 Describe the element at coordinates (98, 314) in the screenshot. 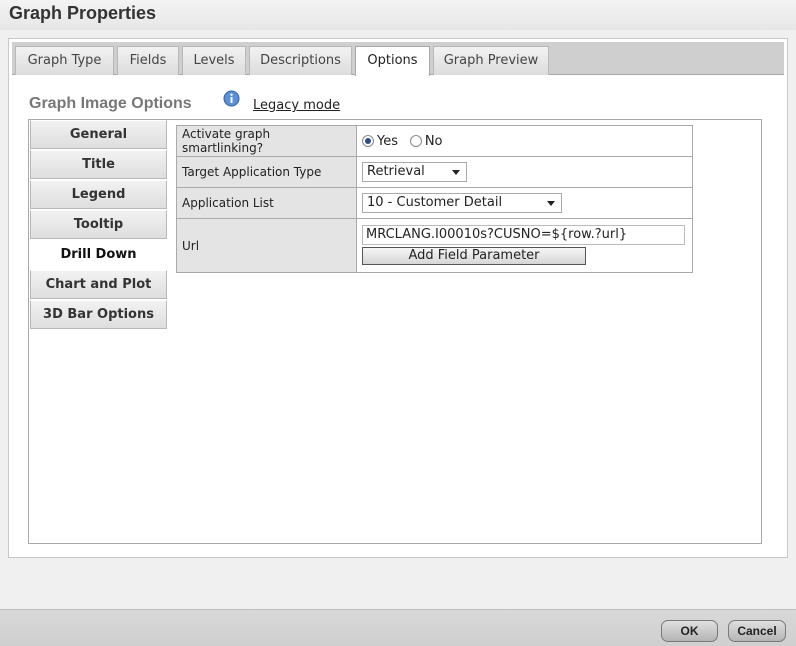

I see `nav-item-3d-bar-options: 3D Bar Options` at that location.